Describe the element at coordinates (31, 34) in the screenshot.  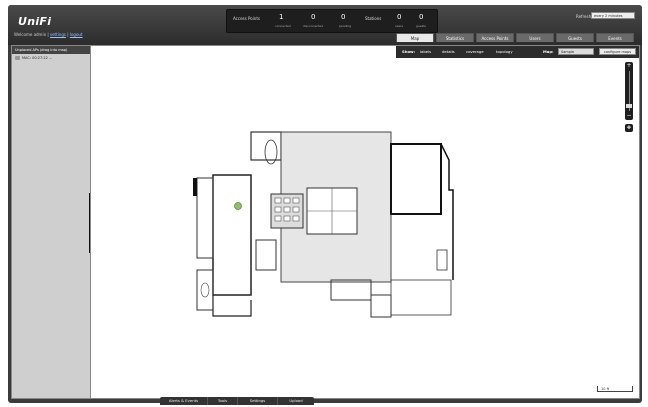
I see `welcome-text: Welcome admin |` at that location.